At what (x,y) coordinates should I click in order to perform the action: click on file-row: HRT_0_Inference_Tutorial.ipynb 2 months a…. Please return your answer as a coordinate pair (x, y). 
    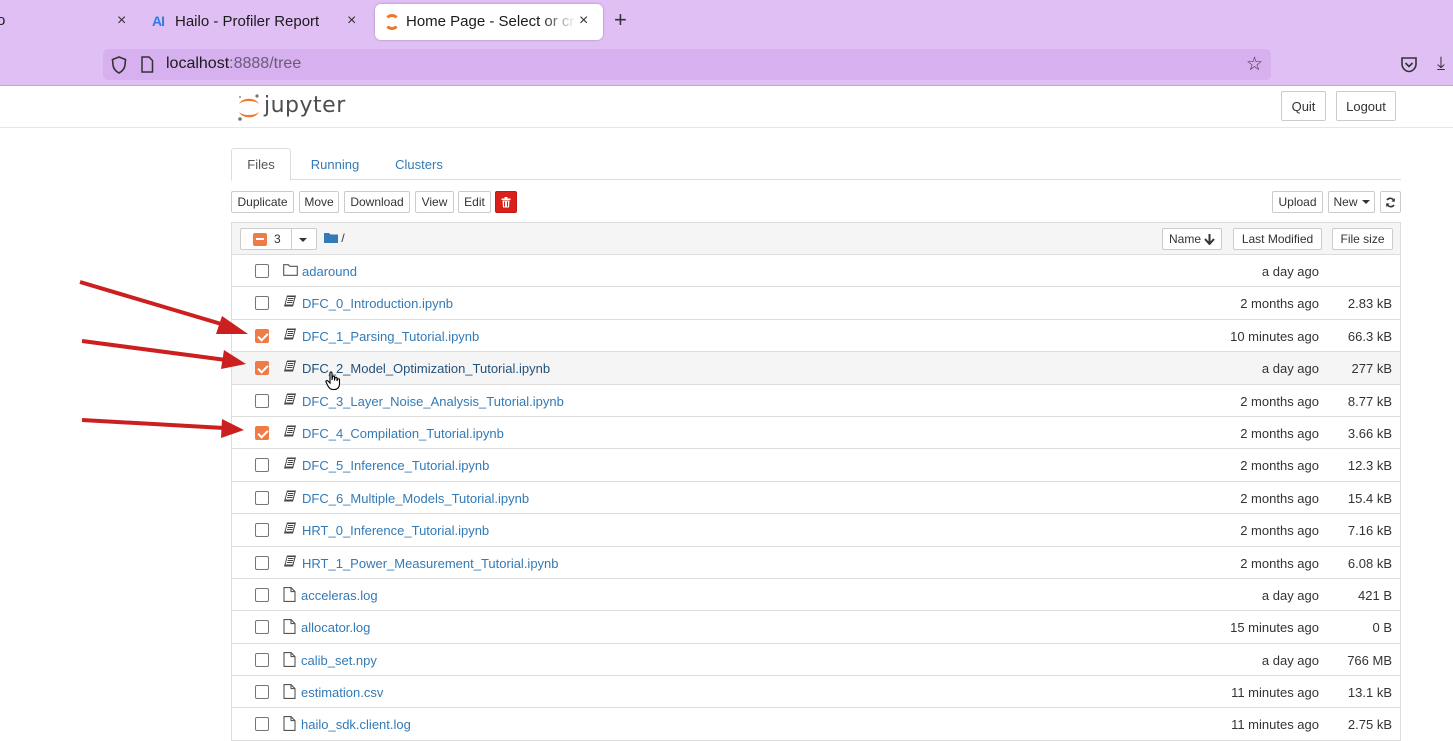
    Looking at the image, I should click on (816, 530).